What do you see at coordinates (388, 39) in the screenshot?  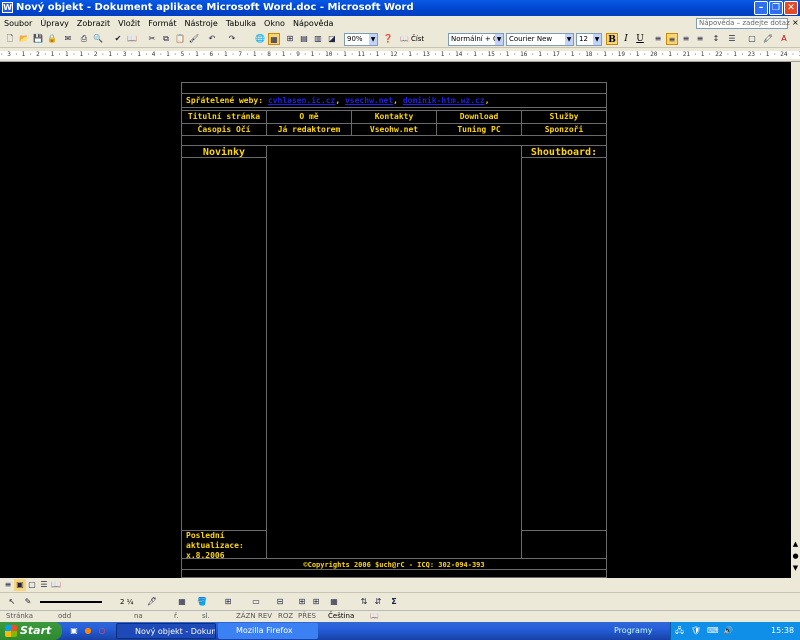 I see `help-icon: ❓` at bounding box center [388, 39].